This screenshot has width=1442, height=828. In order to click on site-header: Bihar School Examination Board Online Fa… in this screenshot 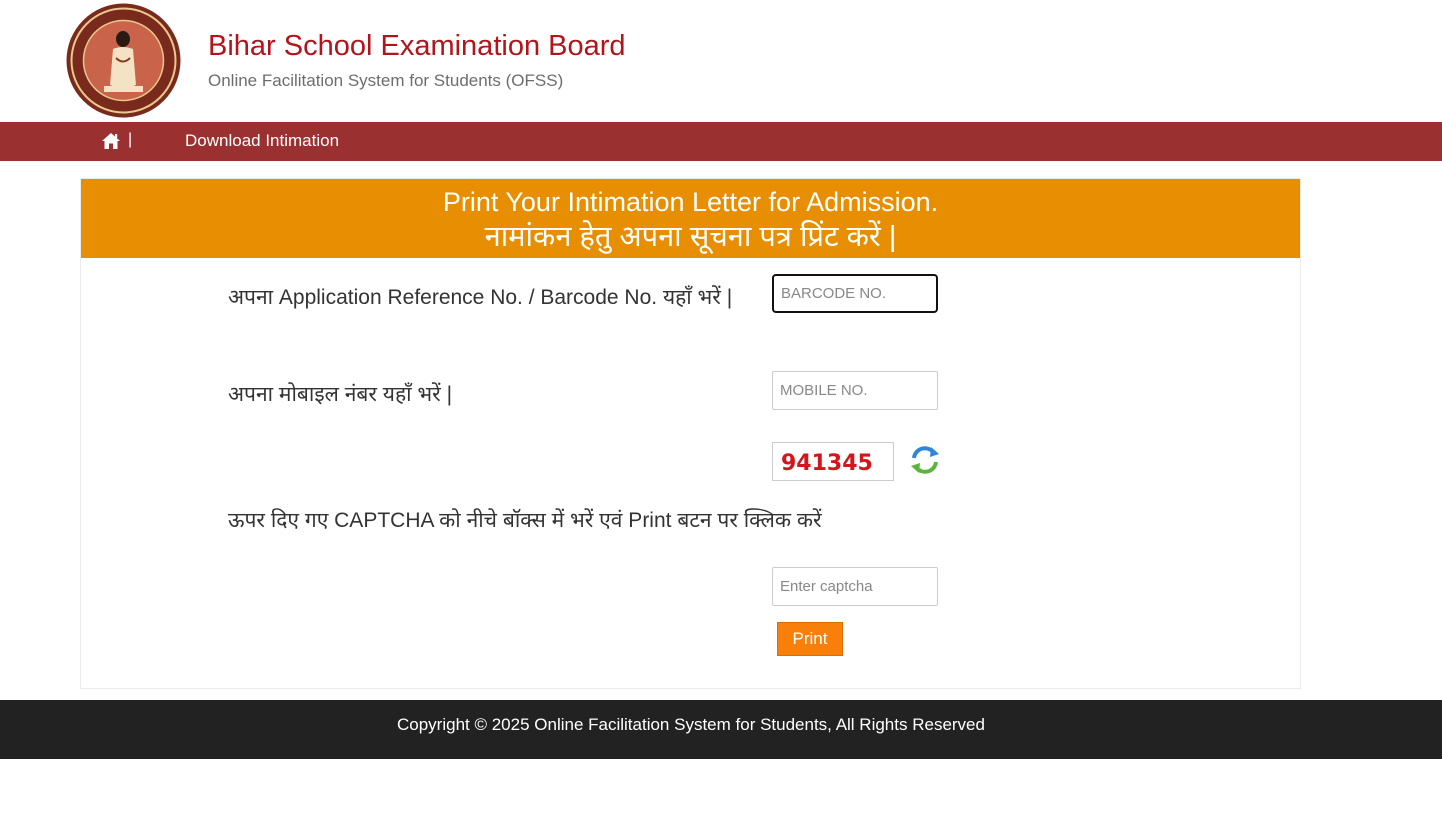, I will do `click(721, 61)`.